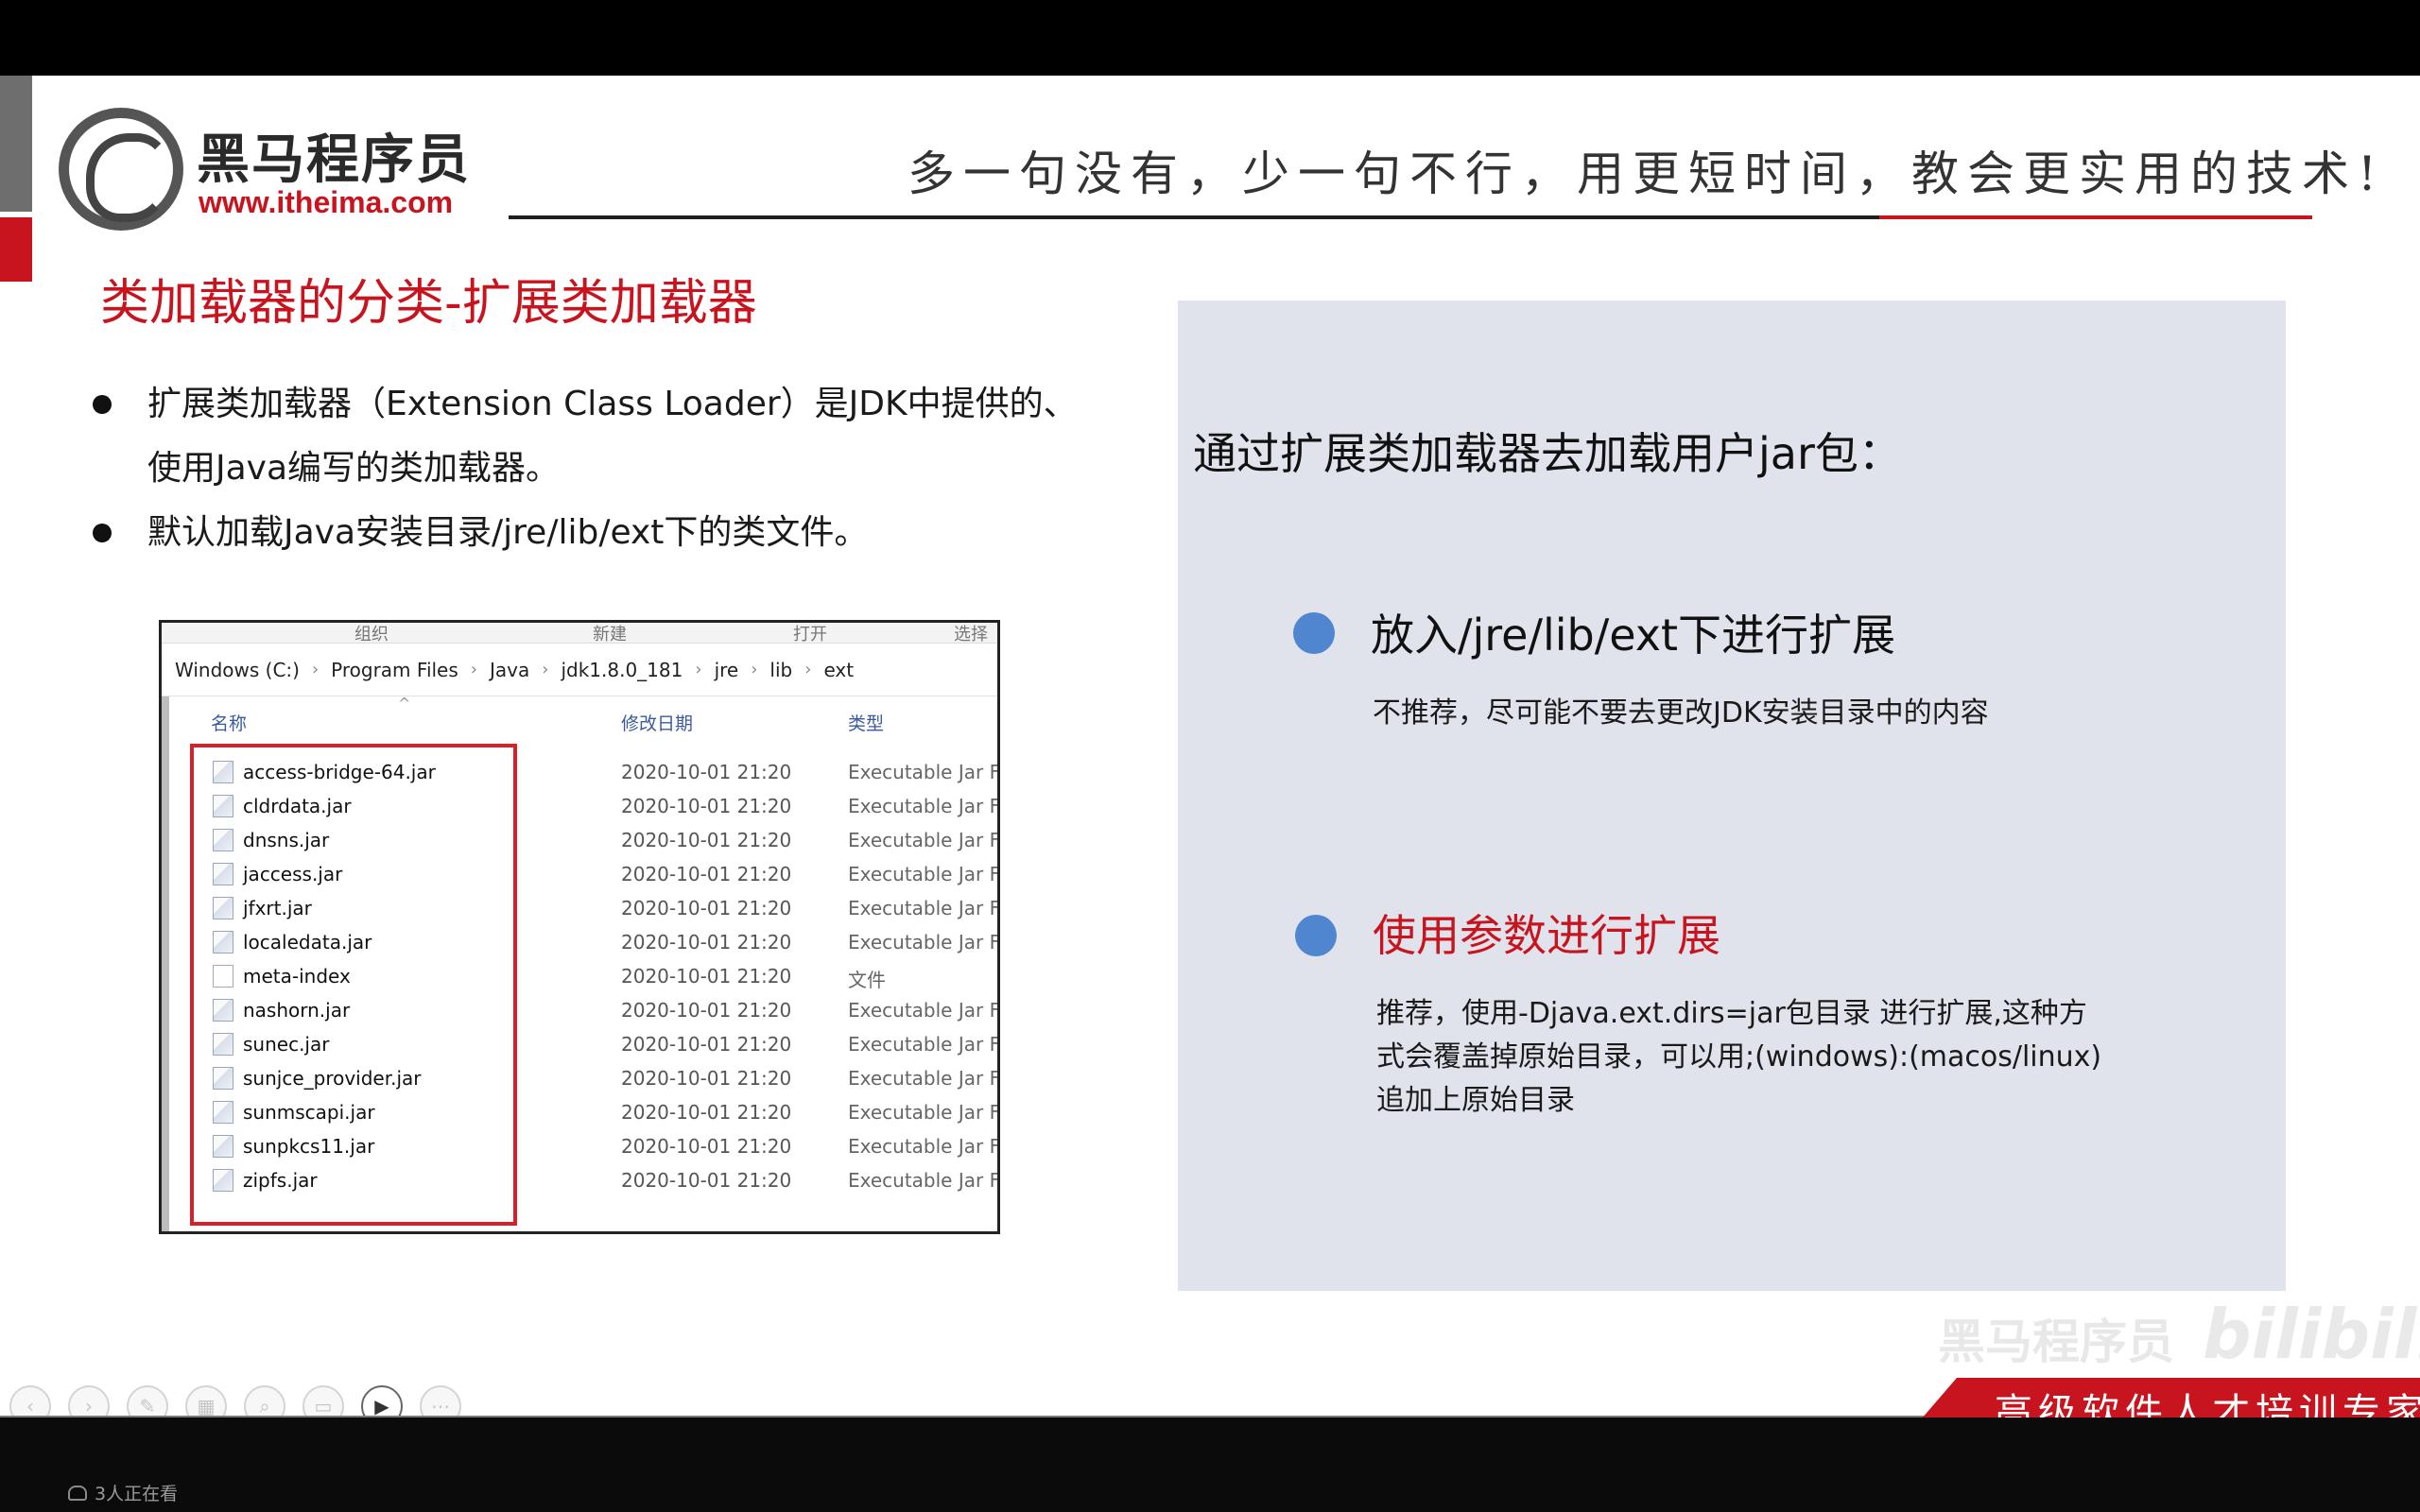 The image size is (2420, 1512). I want to click on logo-name: 黑马程序员, so click(334, 160).